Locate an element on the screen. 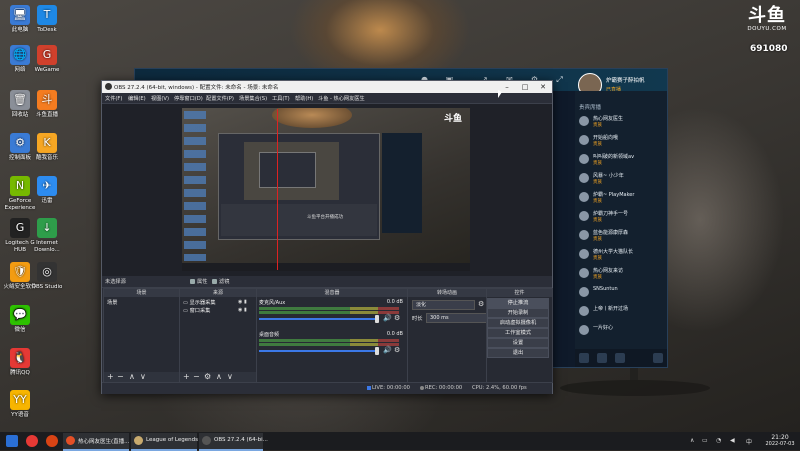 This screenshot has height=451, width=800. desktop-icon: T ToDesk is located at coordinates (47, 19).